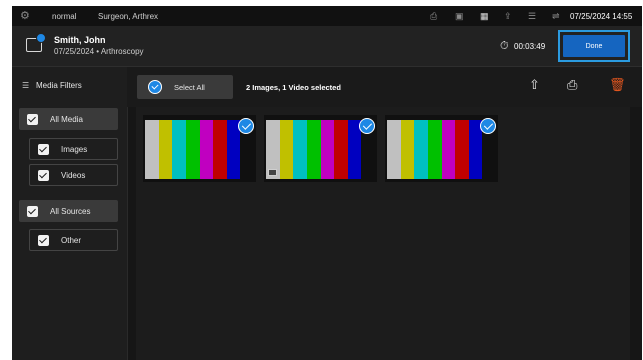  What do you see at coordinates (99, 51) in the screenshot?
I see `patient-detail: 07/25/2024 • Arthroscopy` at bounding box center [99, 51].